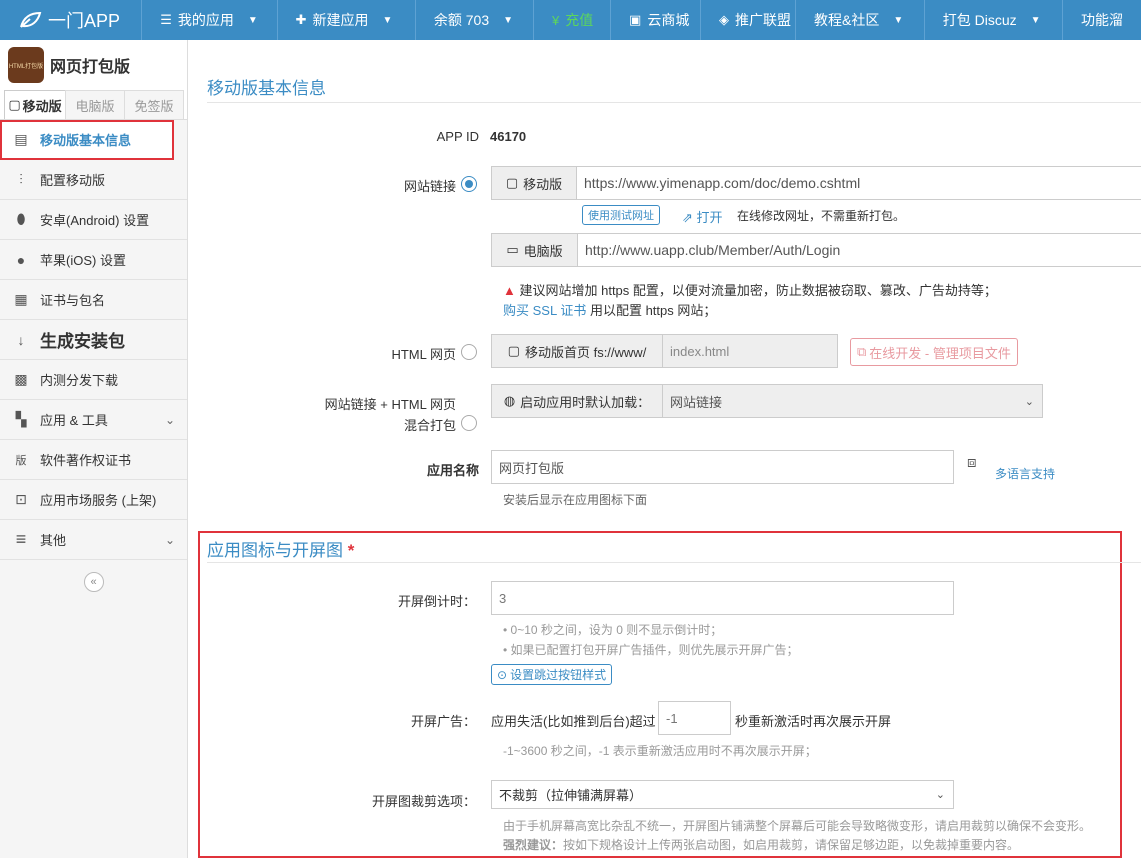 The height and width of the screenshot is (858, 1141). What do you see at coordinates (31, 19) in the screenshot?
I see `leaf-icon` at bounding box center [31, 19].